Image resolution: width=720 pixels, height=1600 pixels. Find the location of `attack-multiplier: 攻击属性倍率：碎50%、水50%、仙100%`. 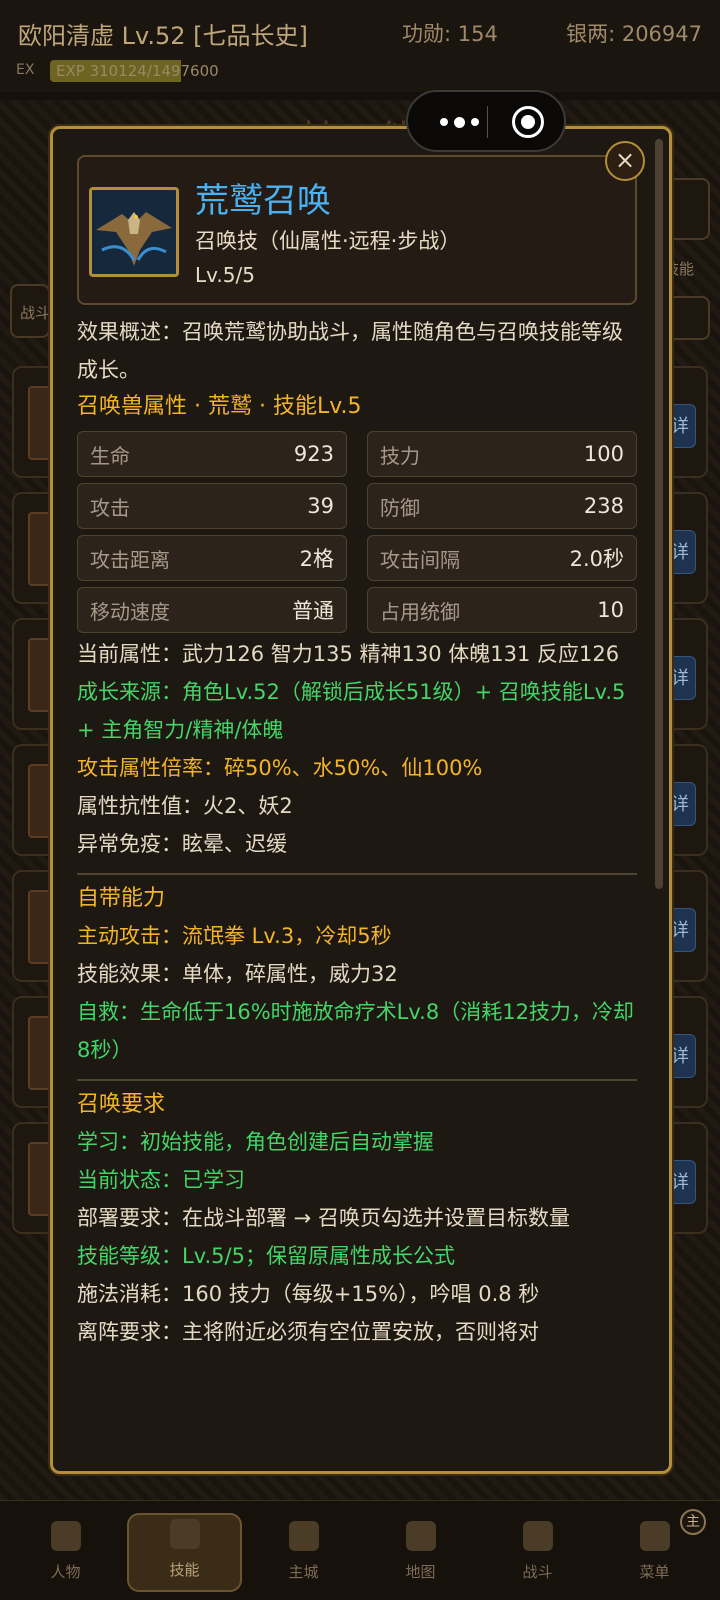

attack-multiplier: 攻击属性倍率：碎50%、水50%、仙100% is located at coordinates (280, 768).